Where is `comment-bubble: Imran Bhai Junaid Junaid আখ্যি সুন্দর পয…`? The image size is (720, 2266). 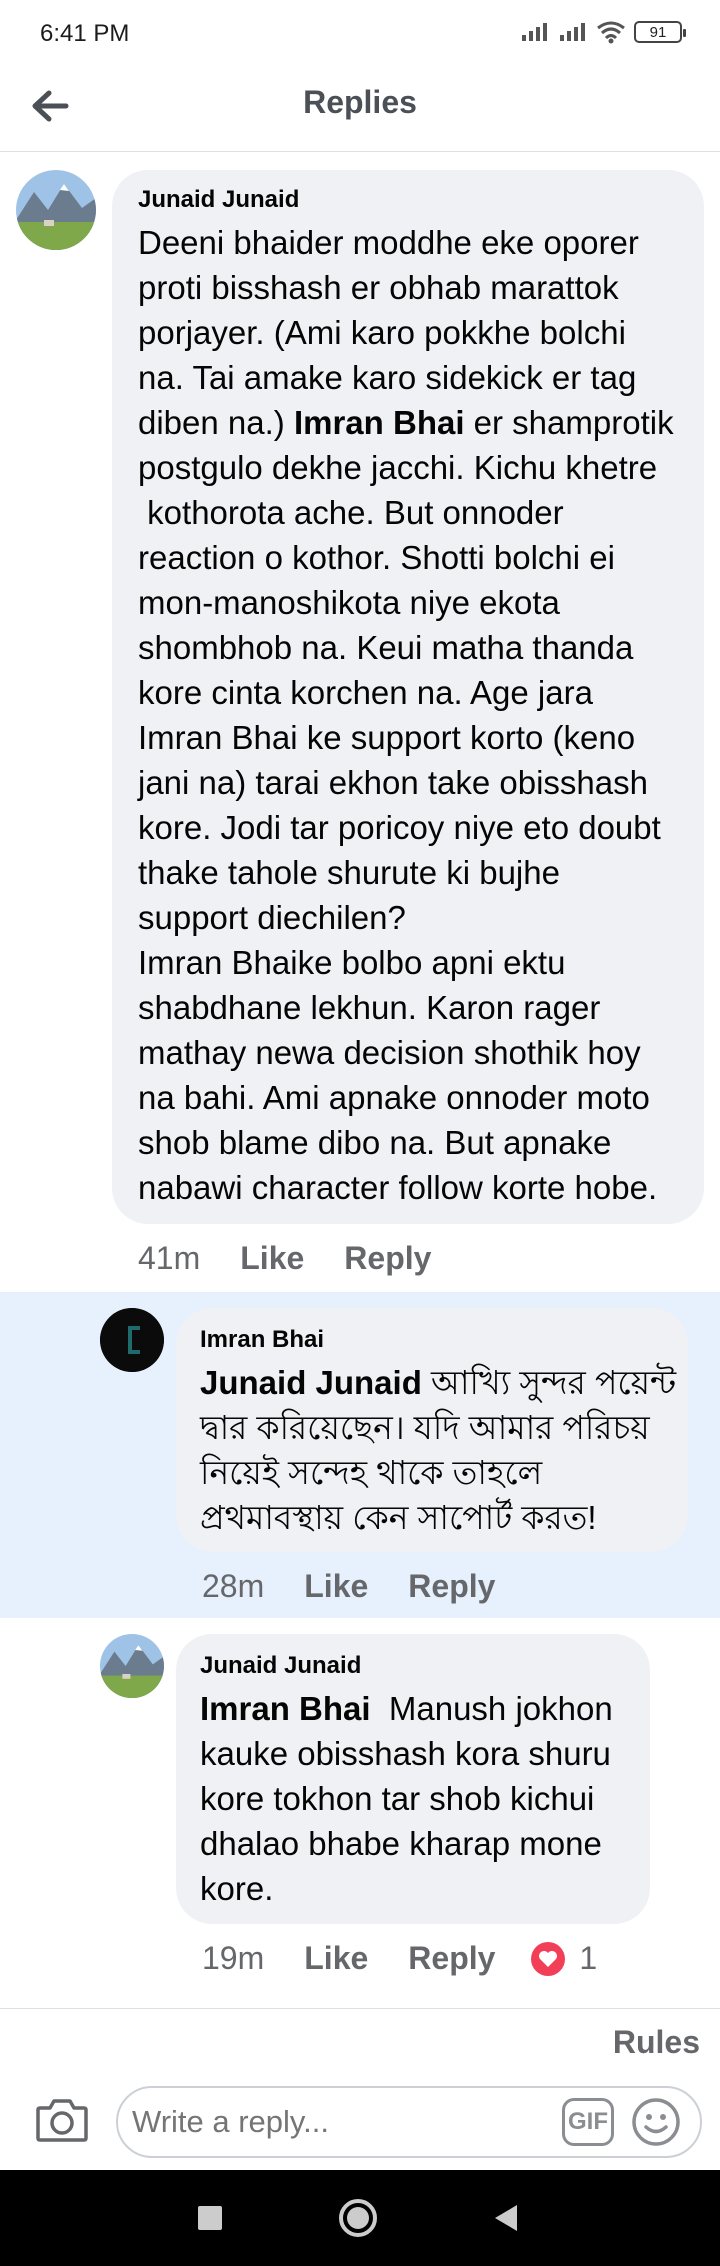
comment-bubble: Imran Bhai Junaid Junaid আখ্যি সুন্দর পয… is located at coordinates (432, 1430).